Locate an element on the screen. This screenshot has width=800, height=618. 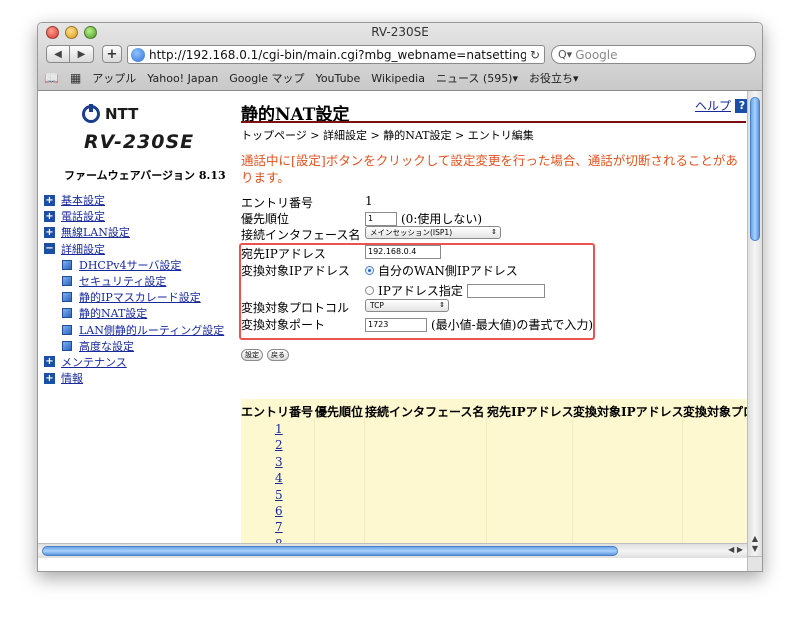
field-label: 接続インタフェース名 is located at coordinates (301, 235).